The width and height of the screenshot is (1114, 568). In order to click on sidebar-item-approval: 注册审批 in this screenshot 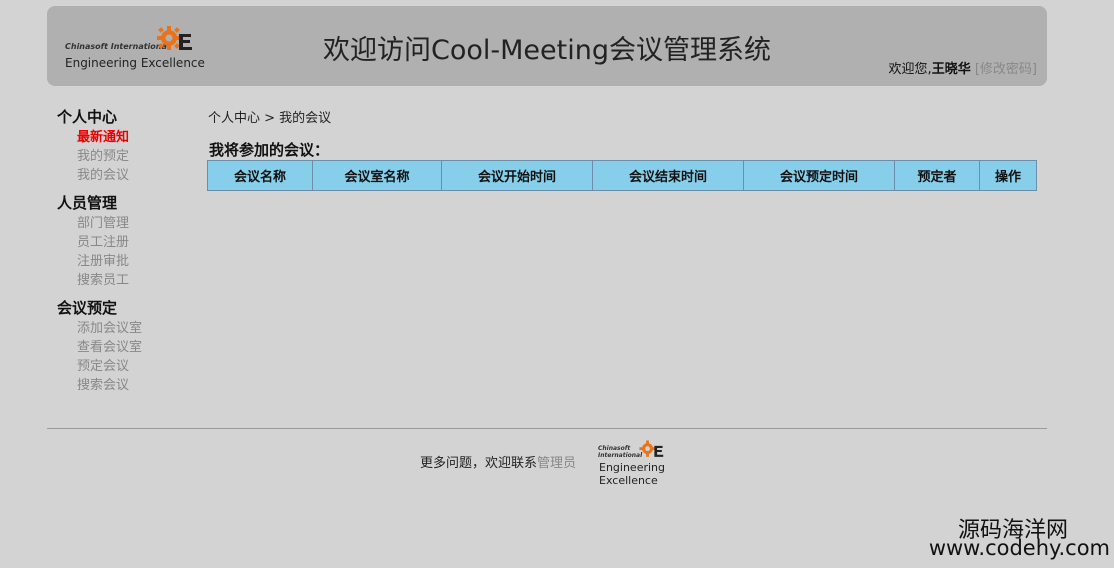, I will do `click(127, 261)`.